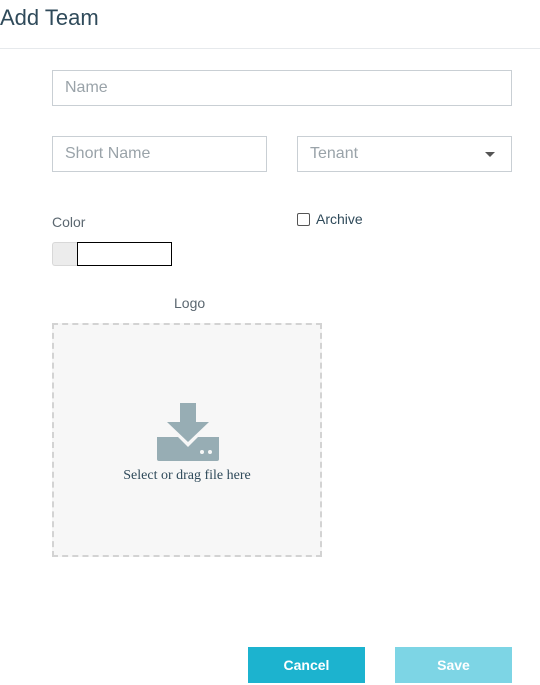  Describe the element at coordinates (490, 154) in the screenshot. I see `chevron-down-icon` at that location.